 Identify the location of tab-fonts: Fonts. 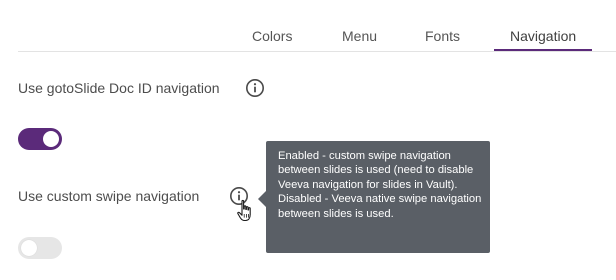
(442, 36).